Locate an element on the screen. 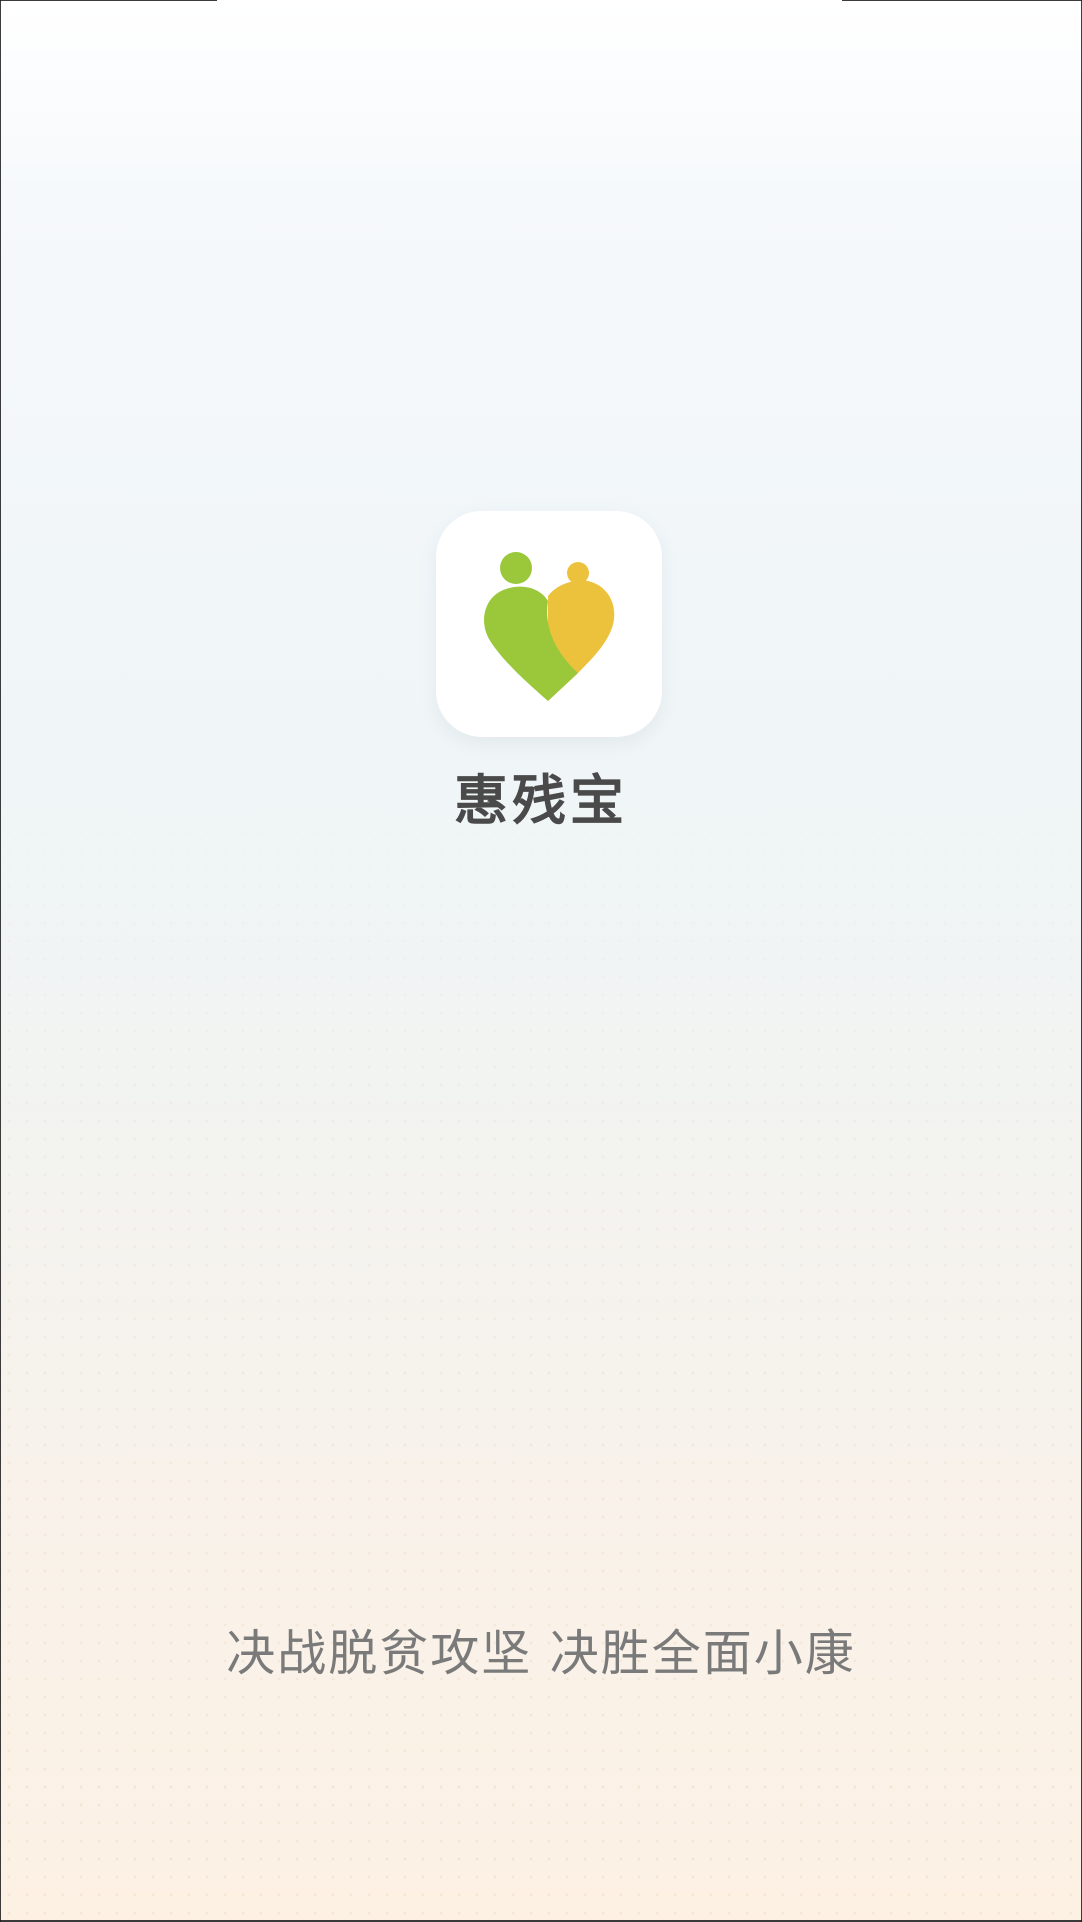  screen-border-top-right is located at coordinates (962, 0).